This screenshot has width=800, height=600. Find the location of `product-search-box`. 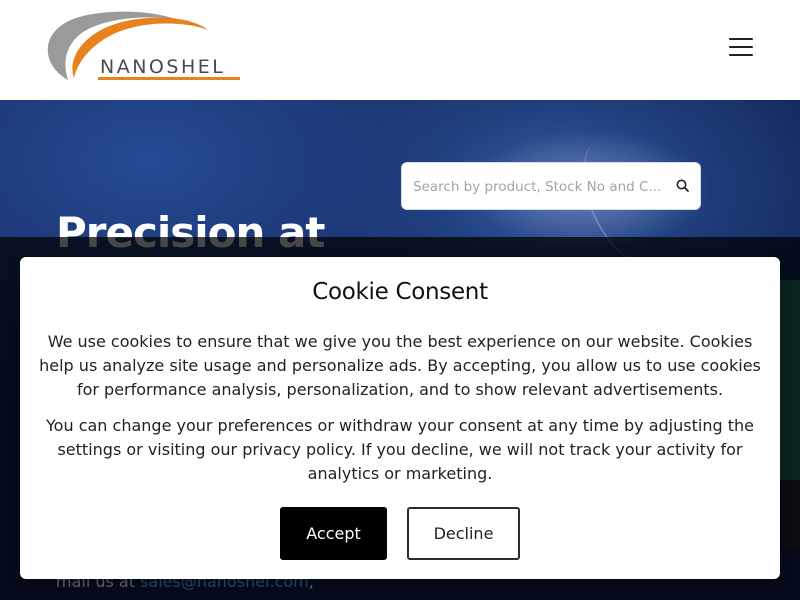

product-search-box is located at coordinates (551, 186).